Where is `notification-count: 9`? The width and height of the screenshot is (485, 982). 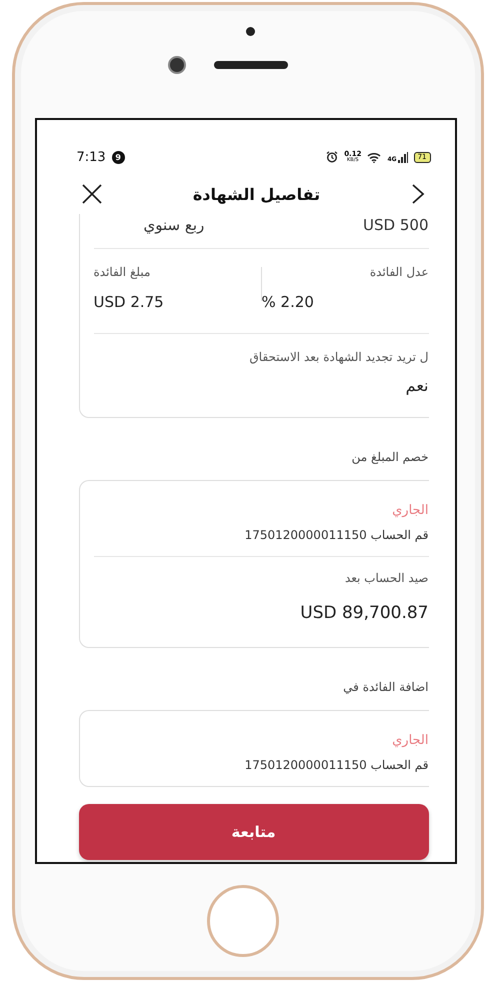
notification-count: 9 is located at coordinates (118, 157).